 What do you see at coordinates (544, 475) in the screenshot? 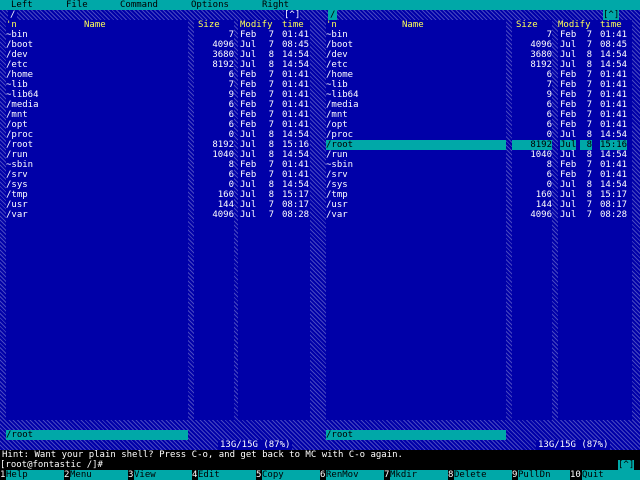
I see `fkey-pulldn-button: PullDn` at bounding box center [544, 475].